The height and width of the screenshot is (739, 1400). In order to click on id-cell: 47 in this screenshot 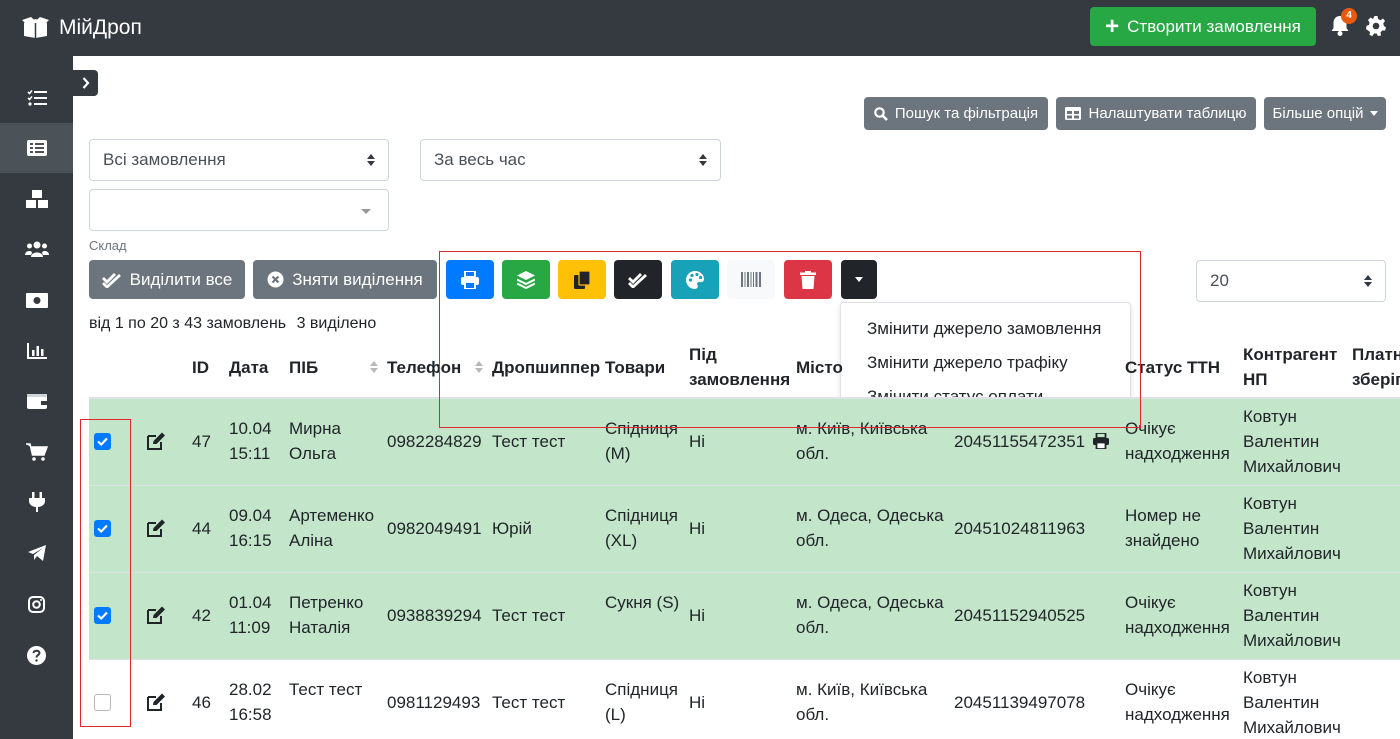, I will do `click(201, 441)`.